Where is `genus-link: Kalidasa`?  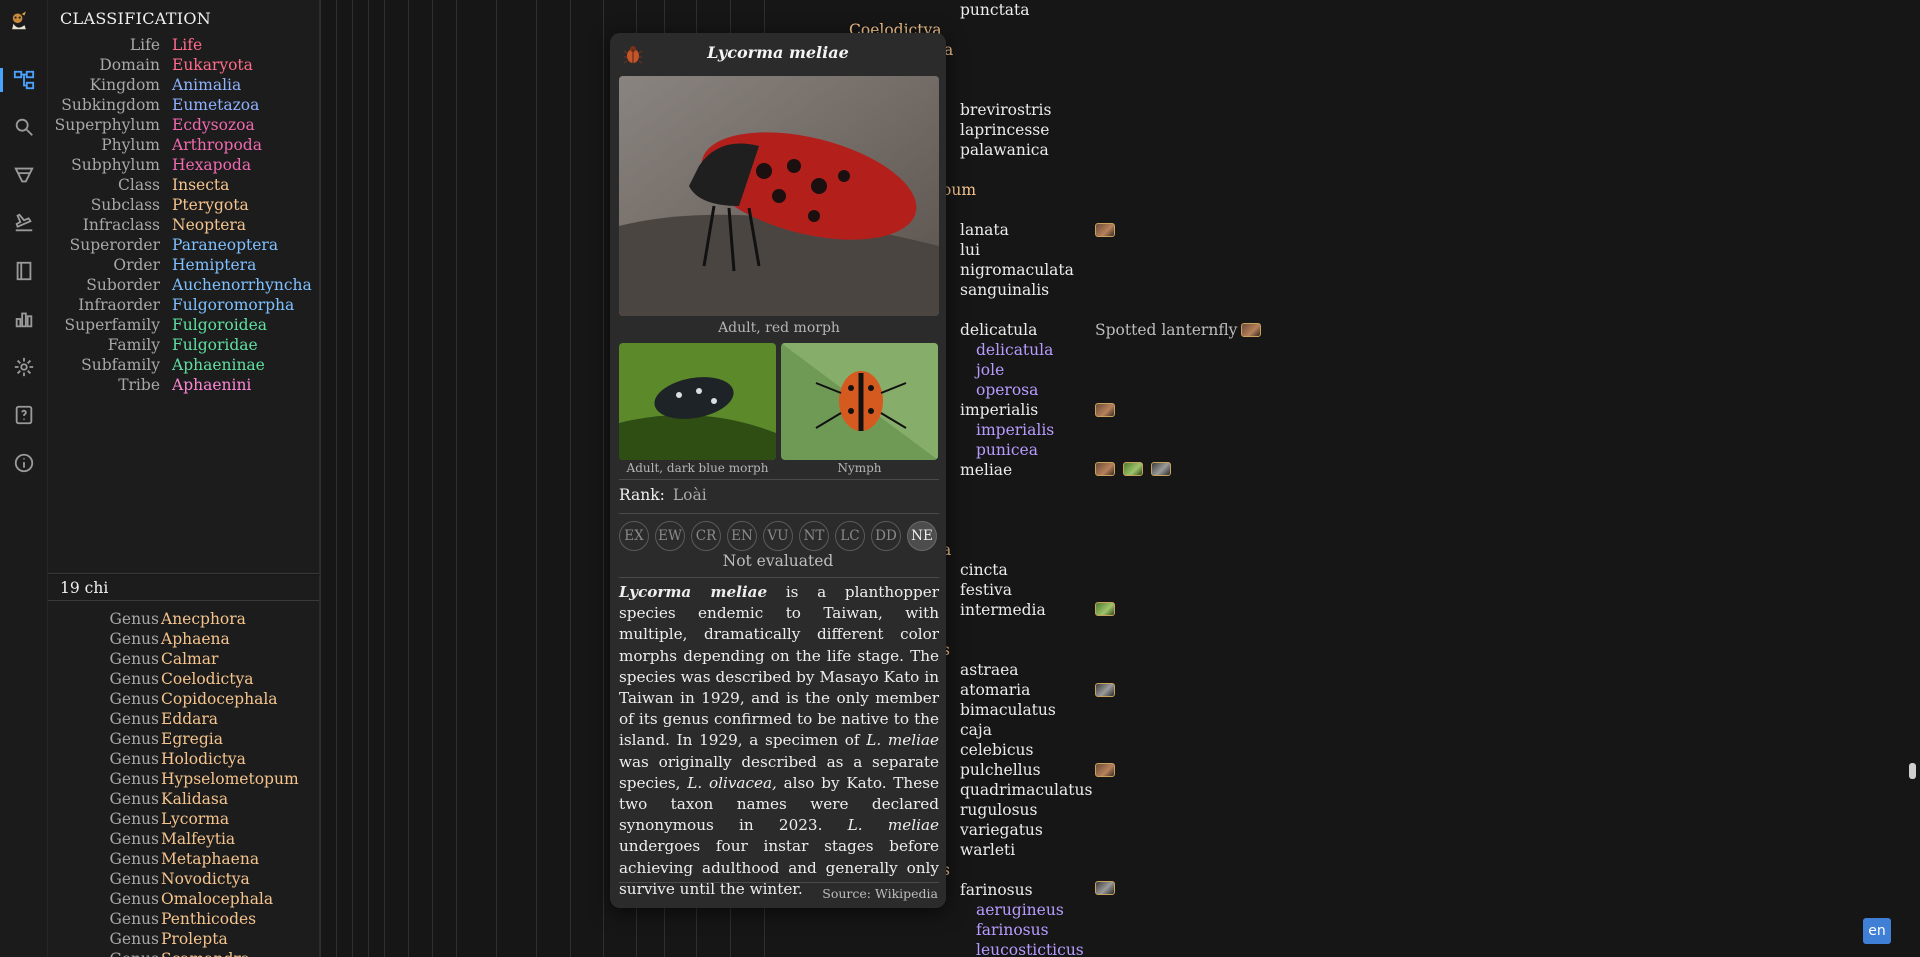
genus-link: Kalidasa is located at coordinates (194, 799).